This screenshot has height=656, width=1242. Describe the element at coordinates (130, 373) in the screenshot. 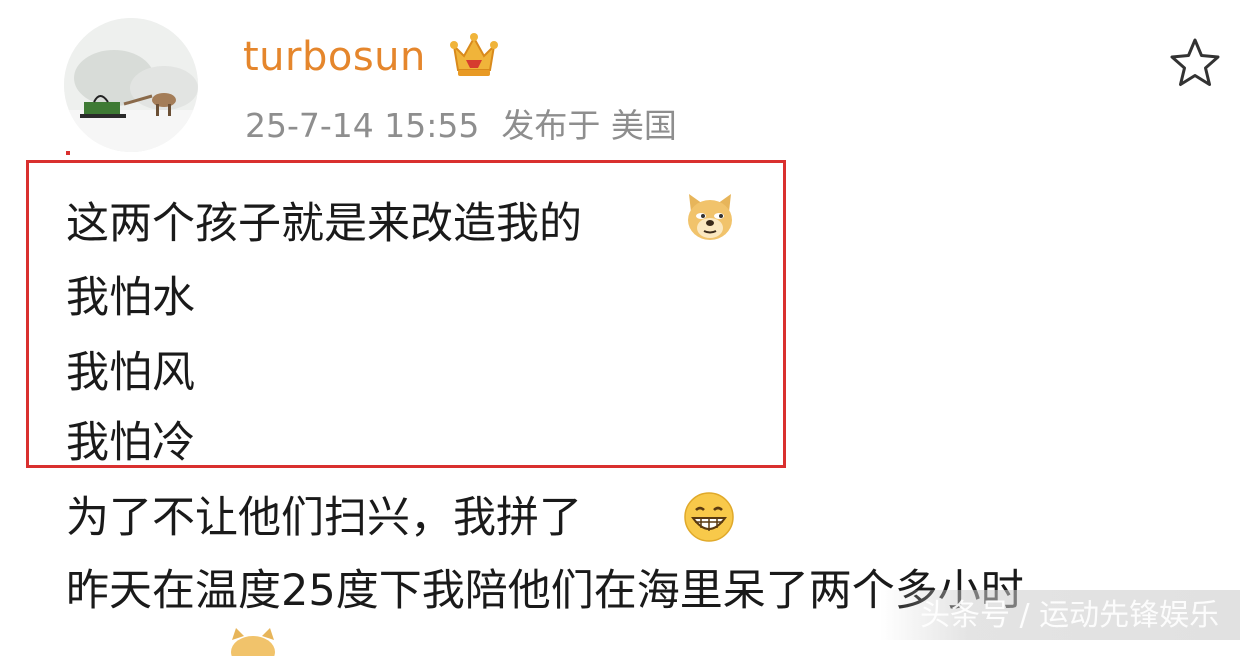

I see `post-line-3: 我怕风` at that location.